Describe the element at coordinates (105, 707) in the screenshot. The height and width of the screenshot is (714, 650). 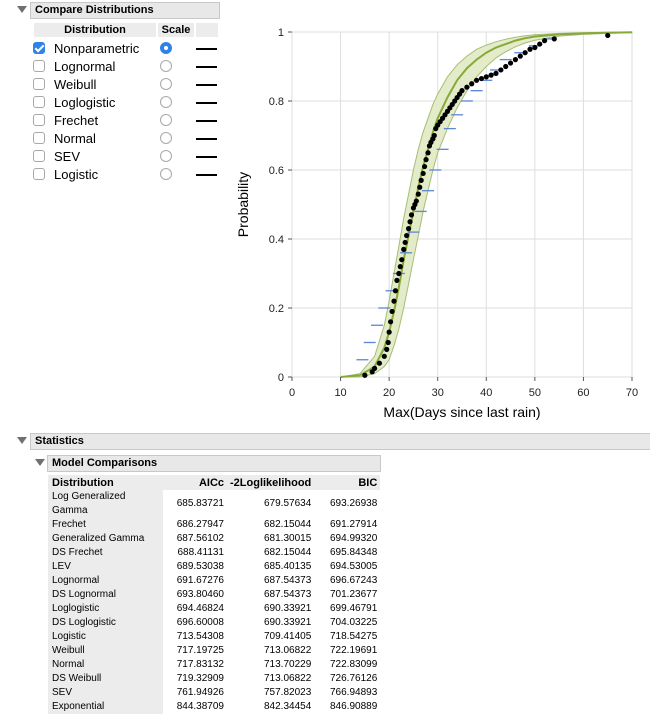
I see `cell-distribution: Exponential` at that location.